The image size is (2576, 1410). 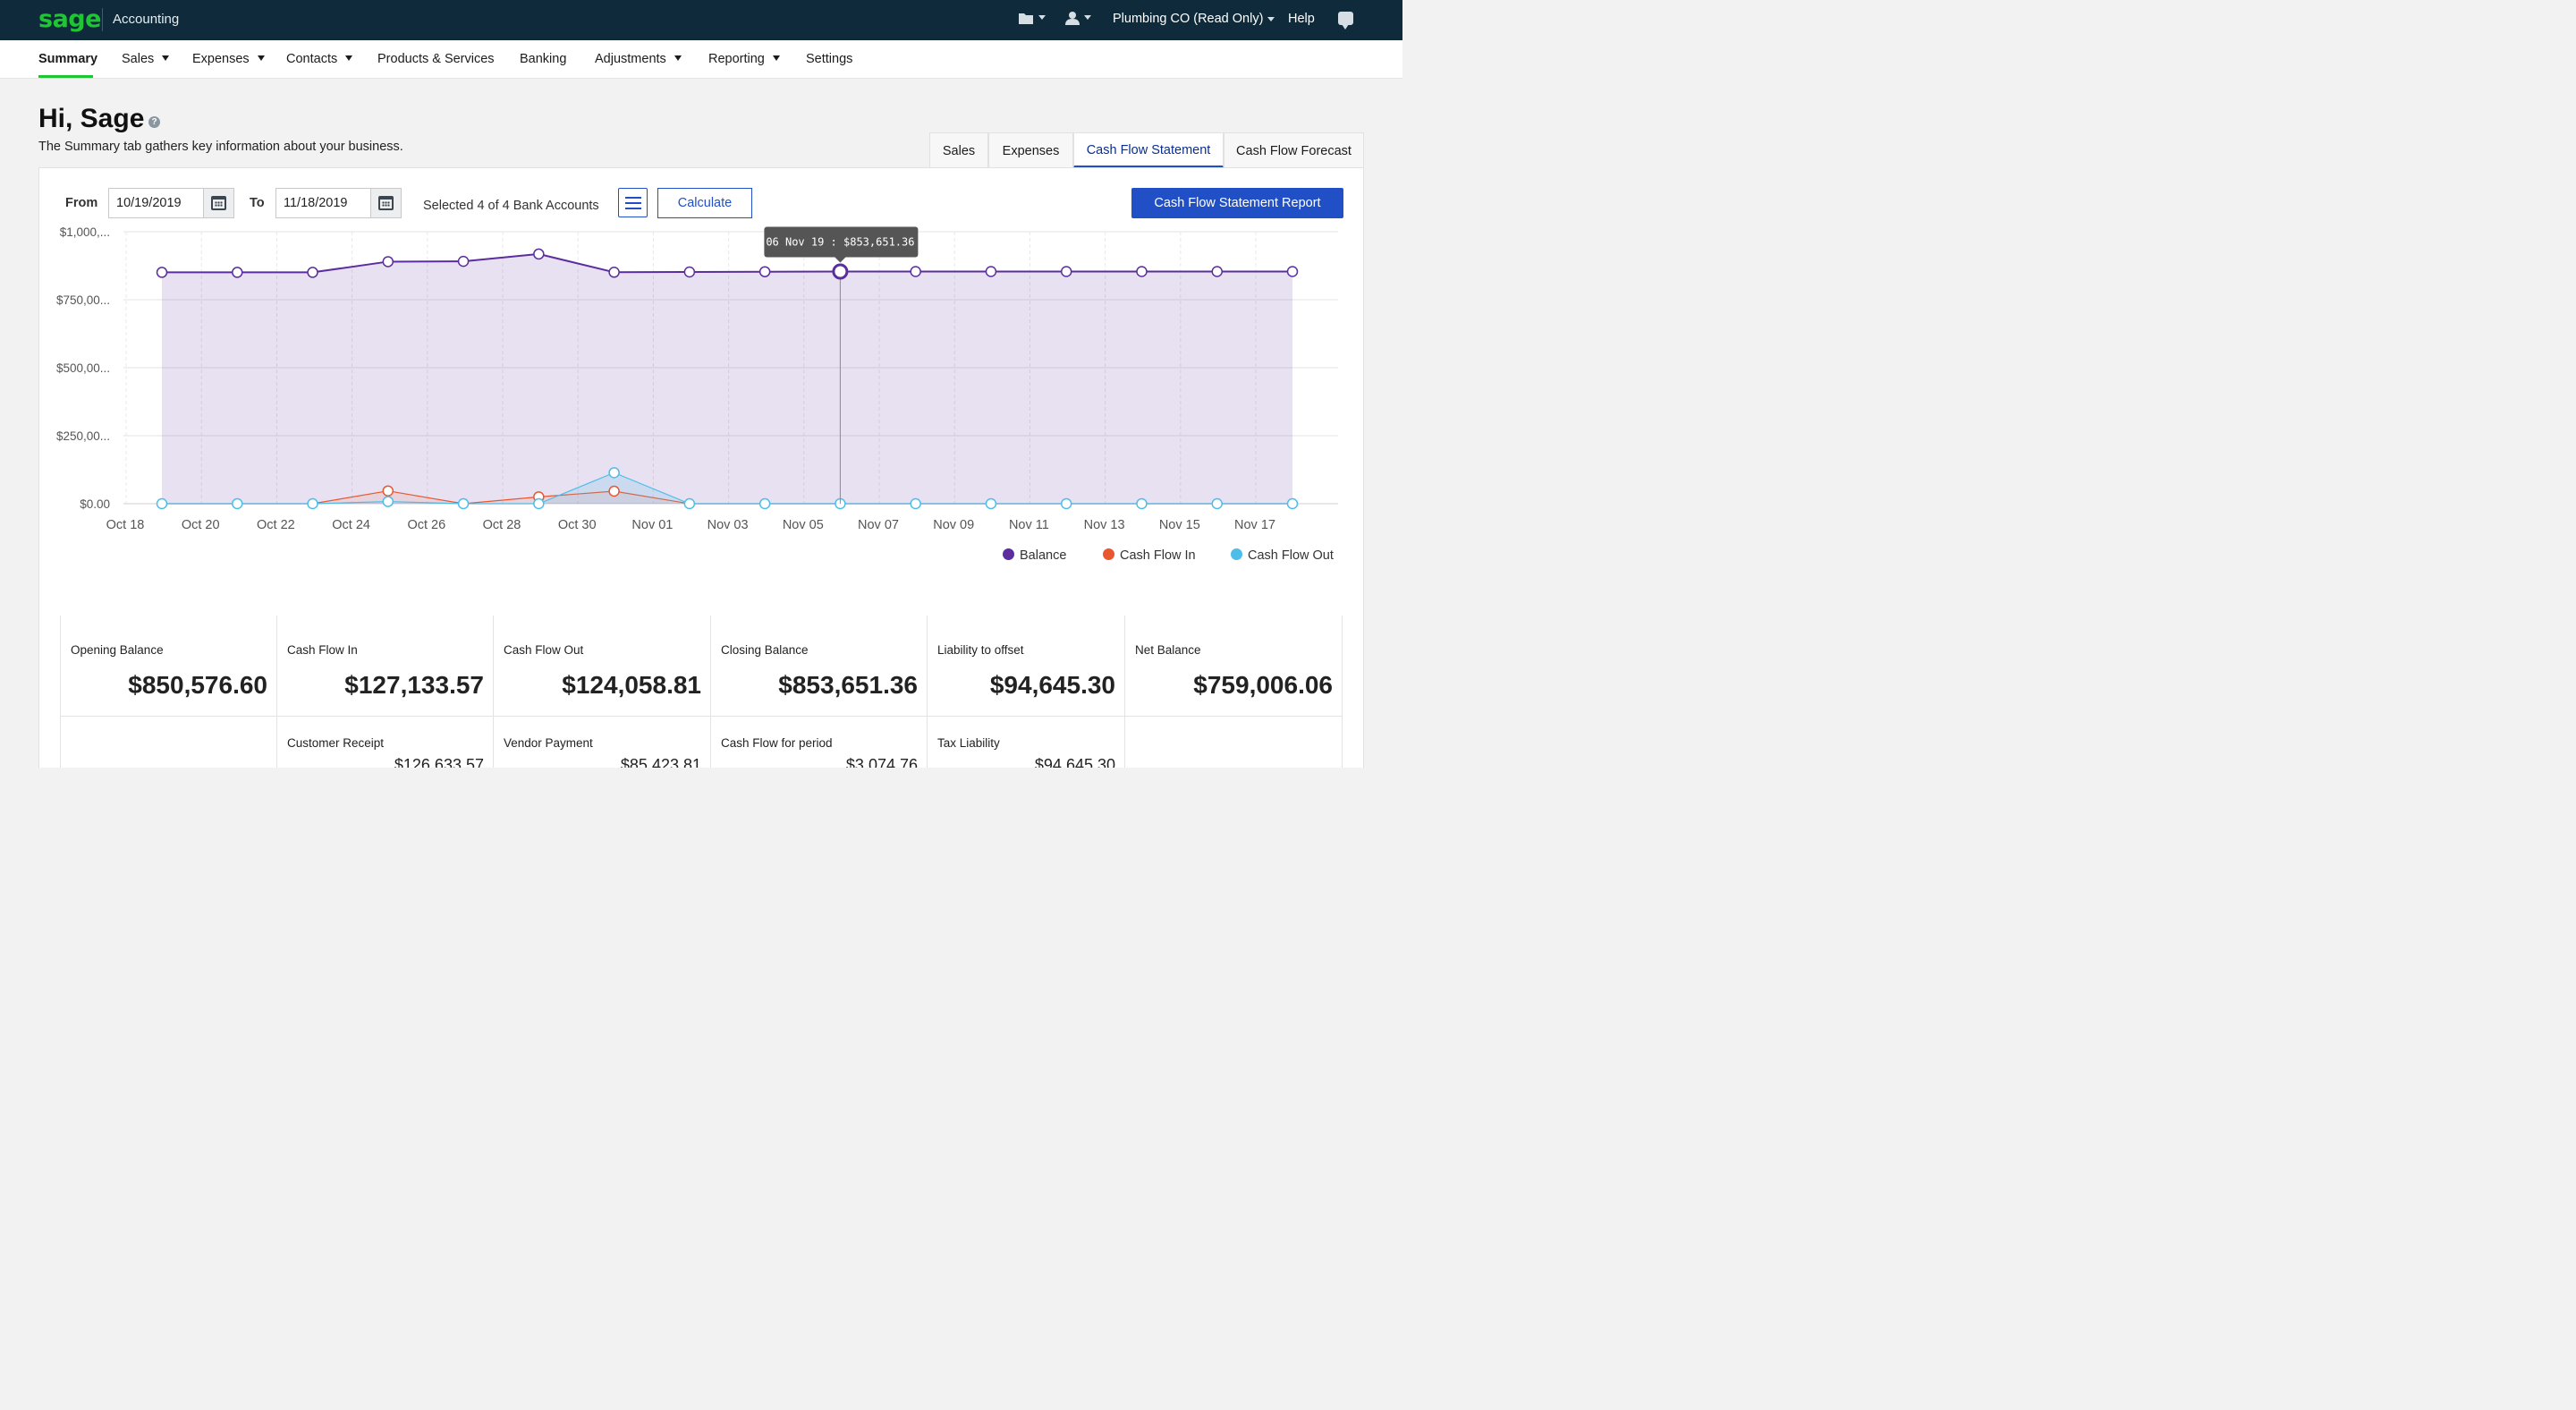 What do you see at coordinates (980, 650) in the screenshot?
I see `card-title: Liability to offset` at bounding box center [980, 650].